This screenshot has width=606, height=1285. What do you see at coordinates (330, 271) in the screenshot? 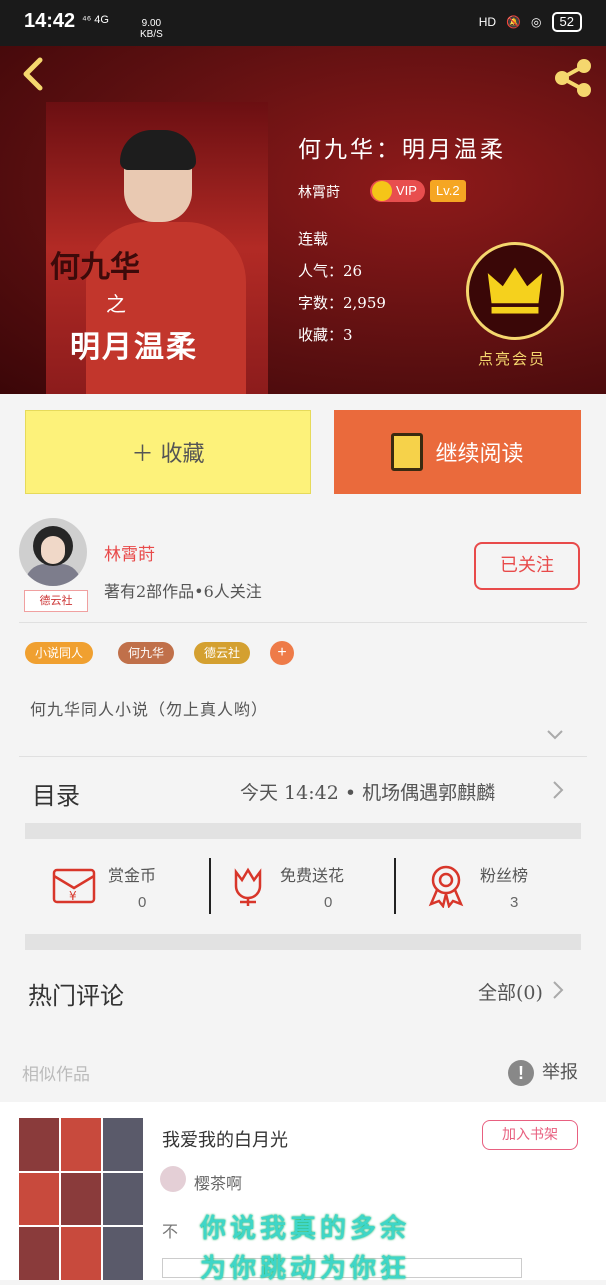
I see `book-popularity: 人气：26` at bounding box center [330, 271].